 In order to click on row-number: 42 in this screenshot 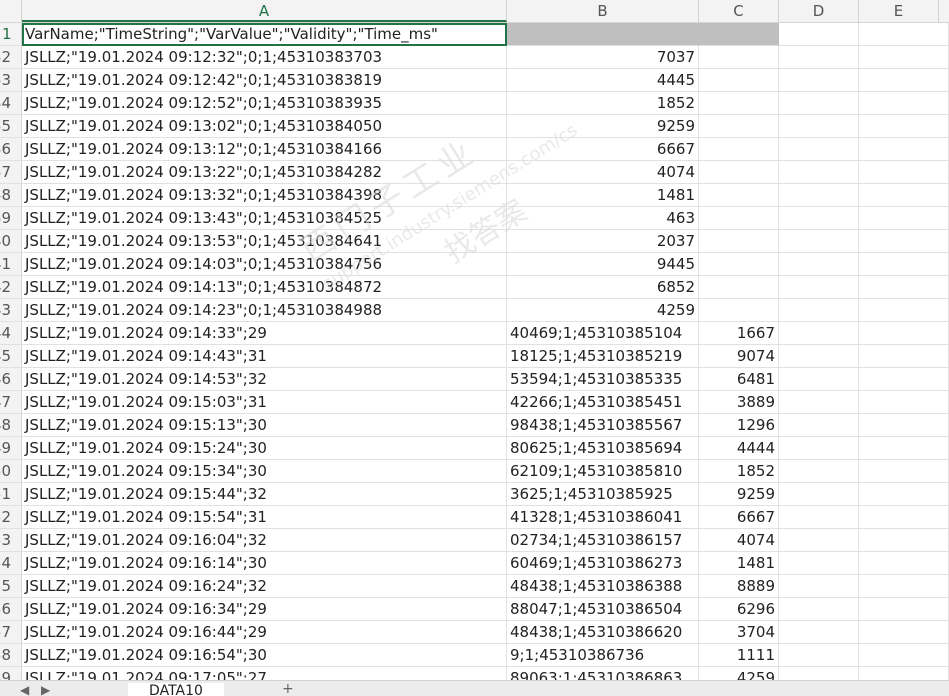, I will do `click(11, 287)`.